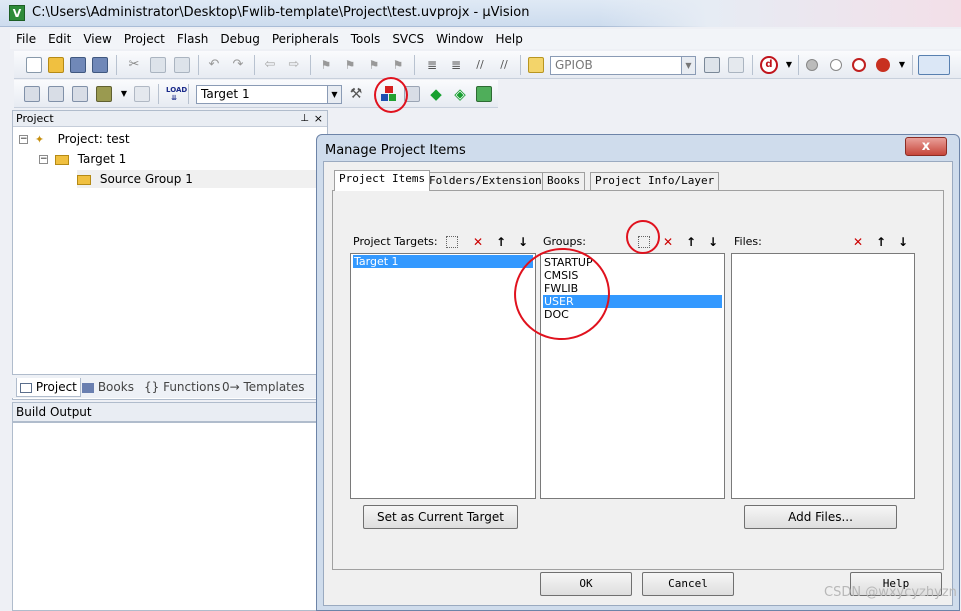  I want to click on files-label: Files:, so click(748, 241).